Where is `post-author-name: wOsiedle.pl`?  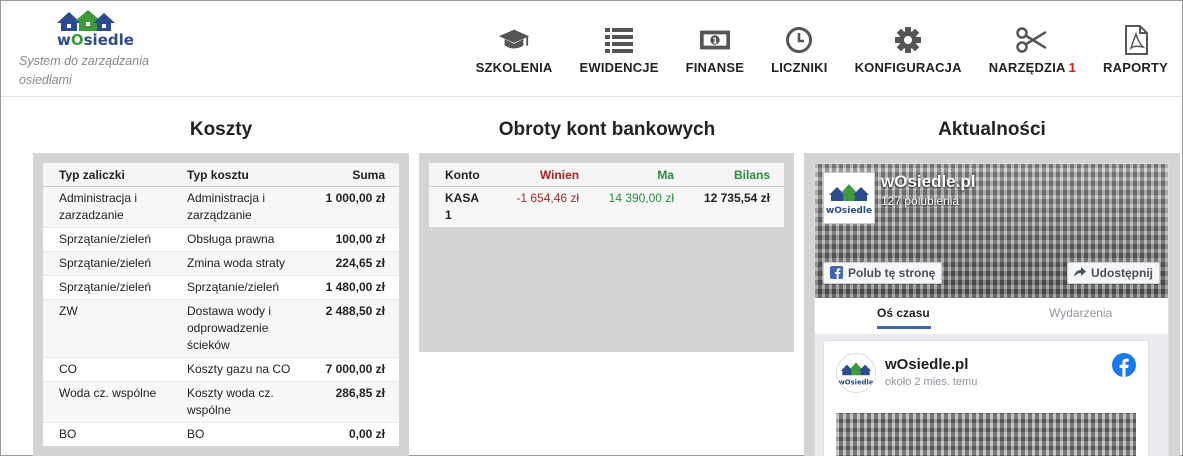 post-author-name: wOsiedle.pl is located at coordinates (926, 364).